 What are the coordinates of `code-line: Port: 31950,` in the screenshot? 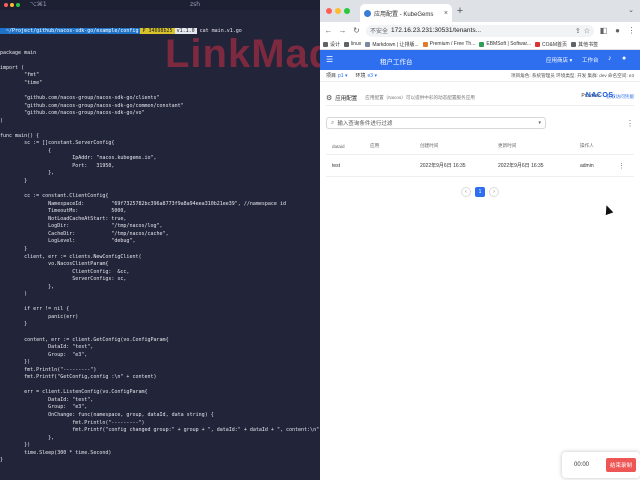 It's located at (57, 165).